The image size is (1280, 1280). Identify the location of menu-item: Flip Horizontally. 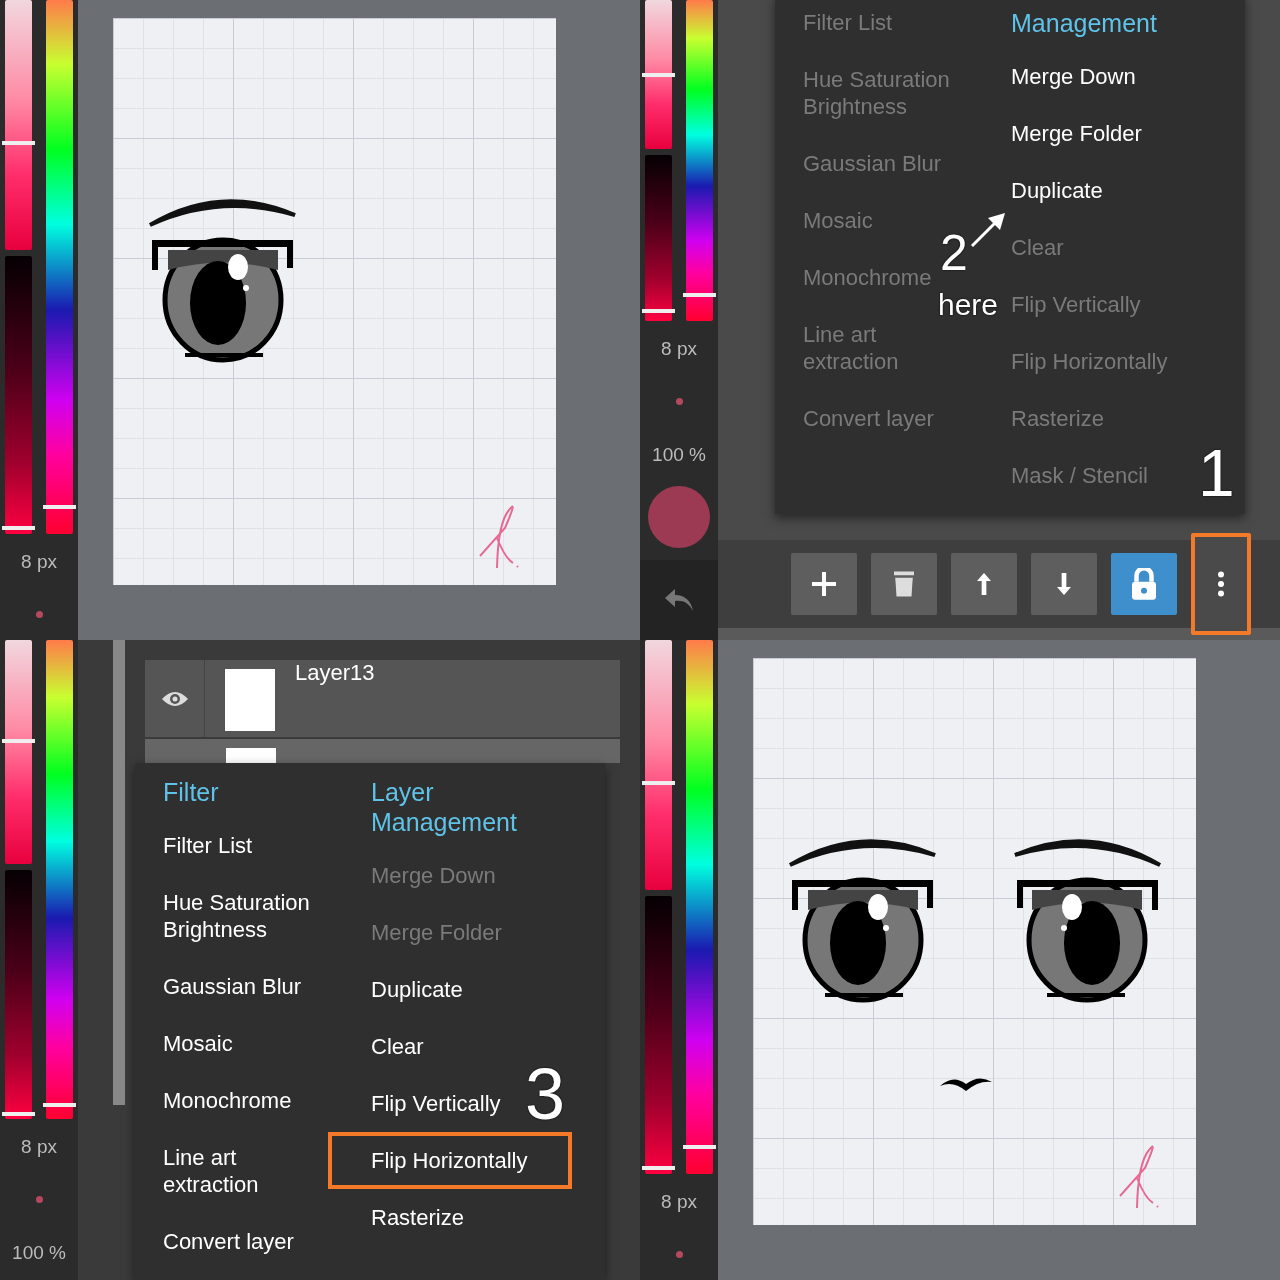
(450, 1160).